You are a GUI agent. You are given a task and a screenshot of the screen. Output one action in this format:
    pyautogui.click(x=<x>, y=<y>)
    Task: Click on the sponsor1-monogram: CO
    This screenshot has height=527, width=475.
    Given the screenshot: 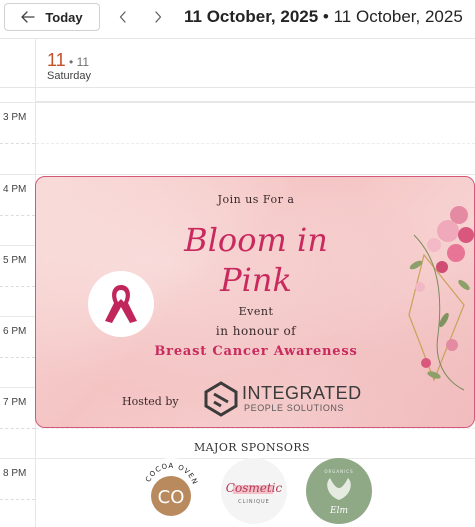 What is the action you would take?
    pyautogui.click(x=171, y=497)
    